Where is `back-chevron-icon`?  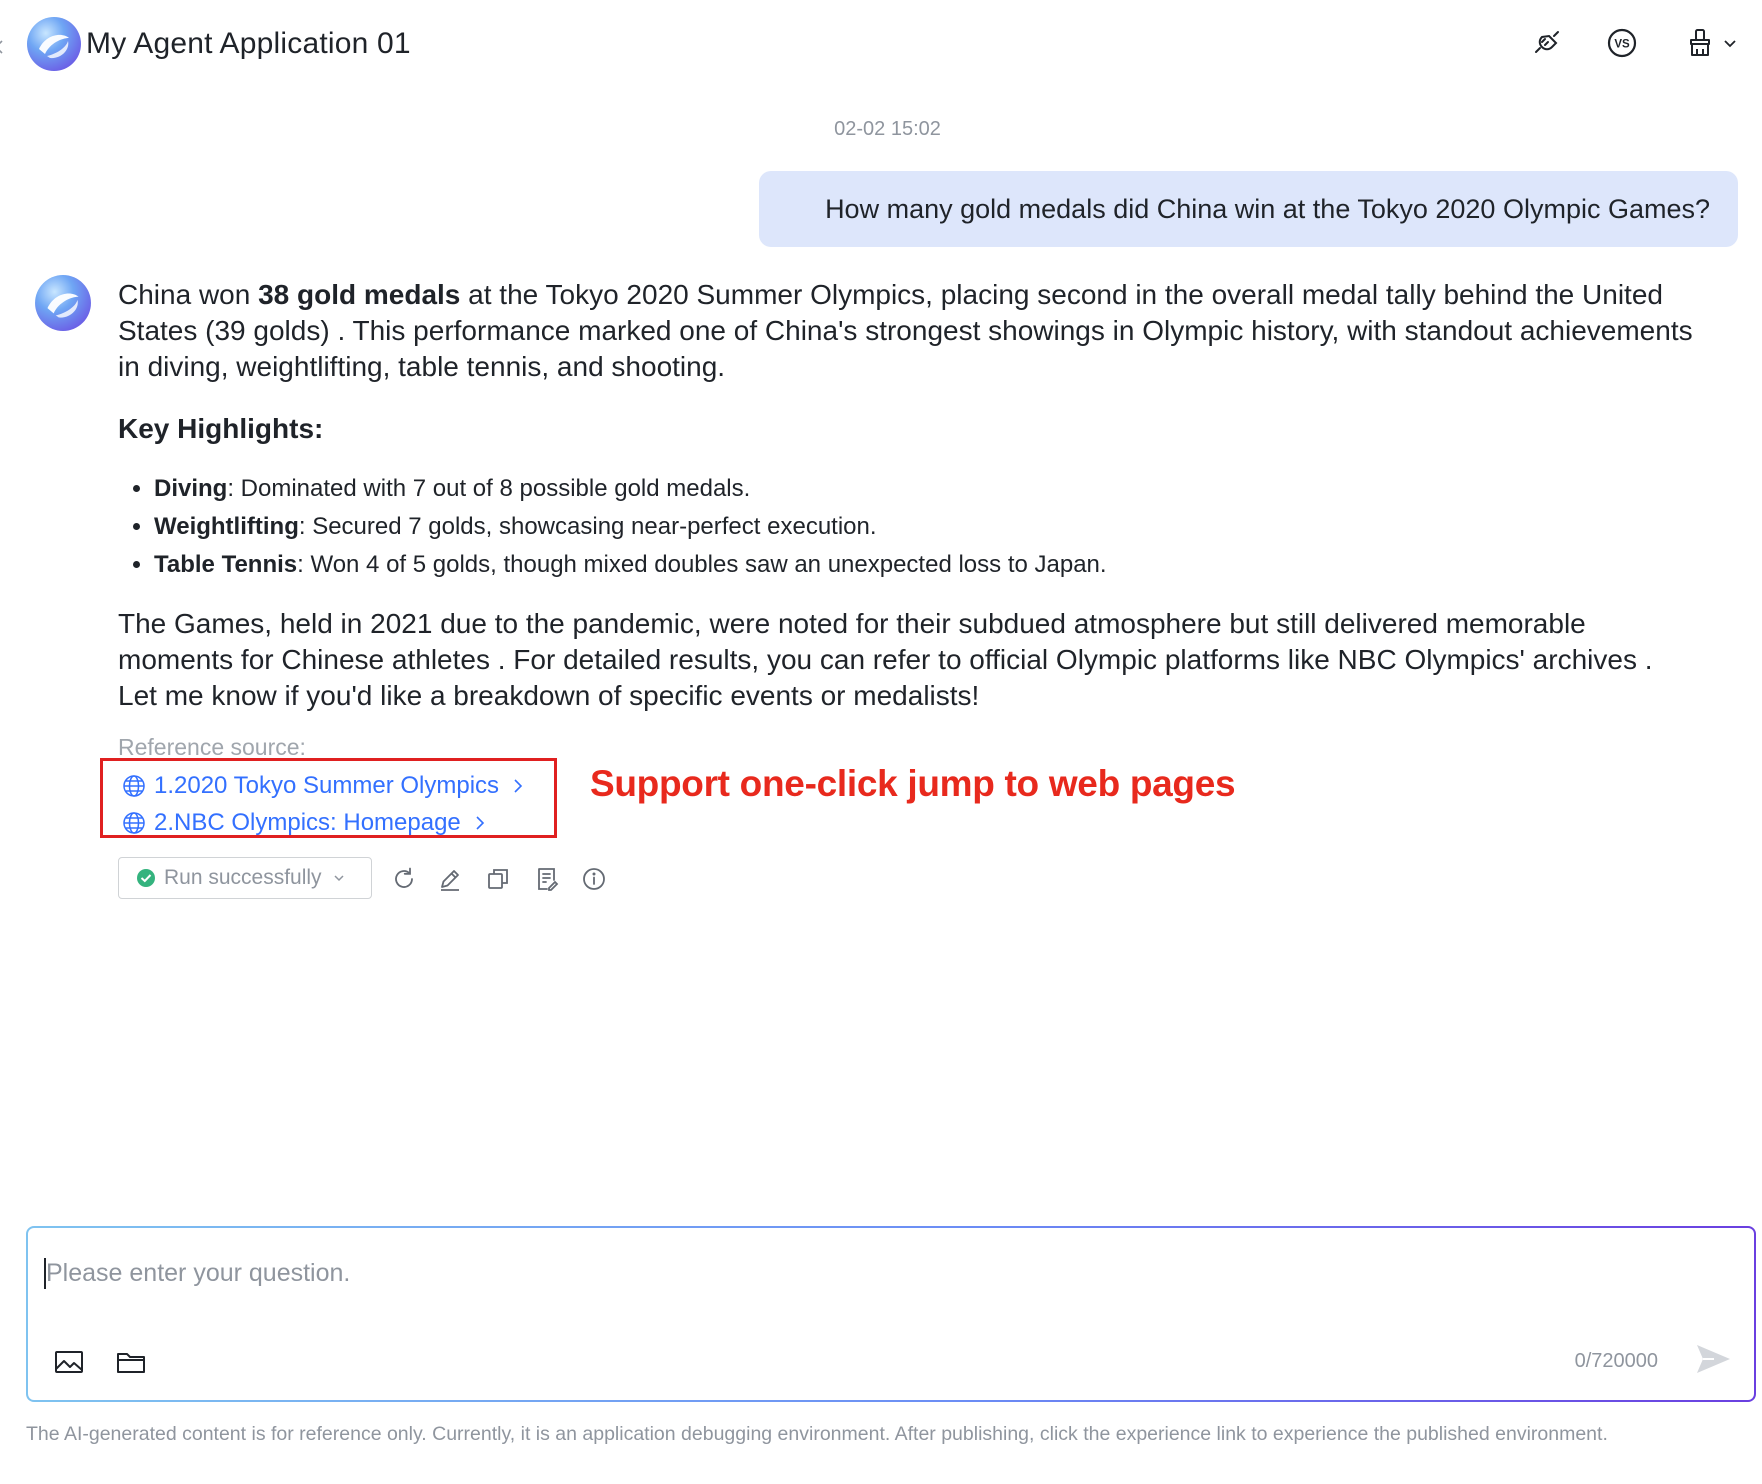
back-chevron-icon is located at coordinates (1, 47).